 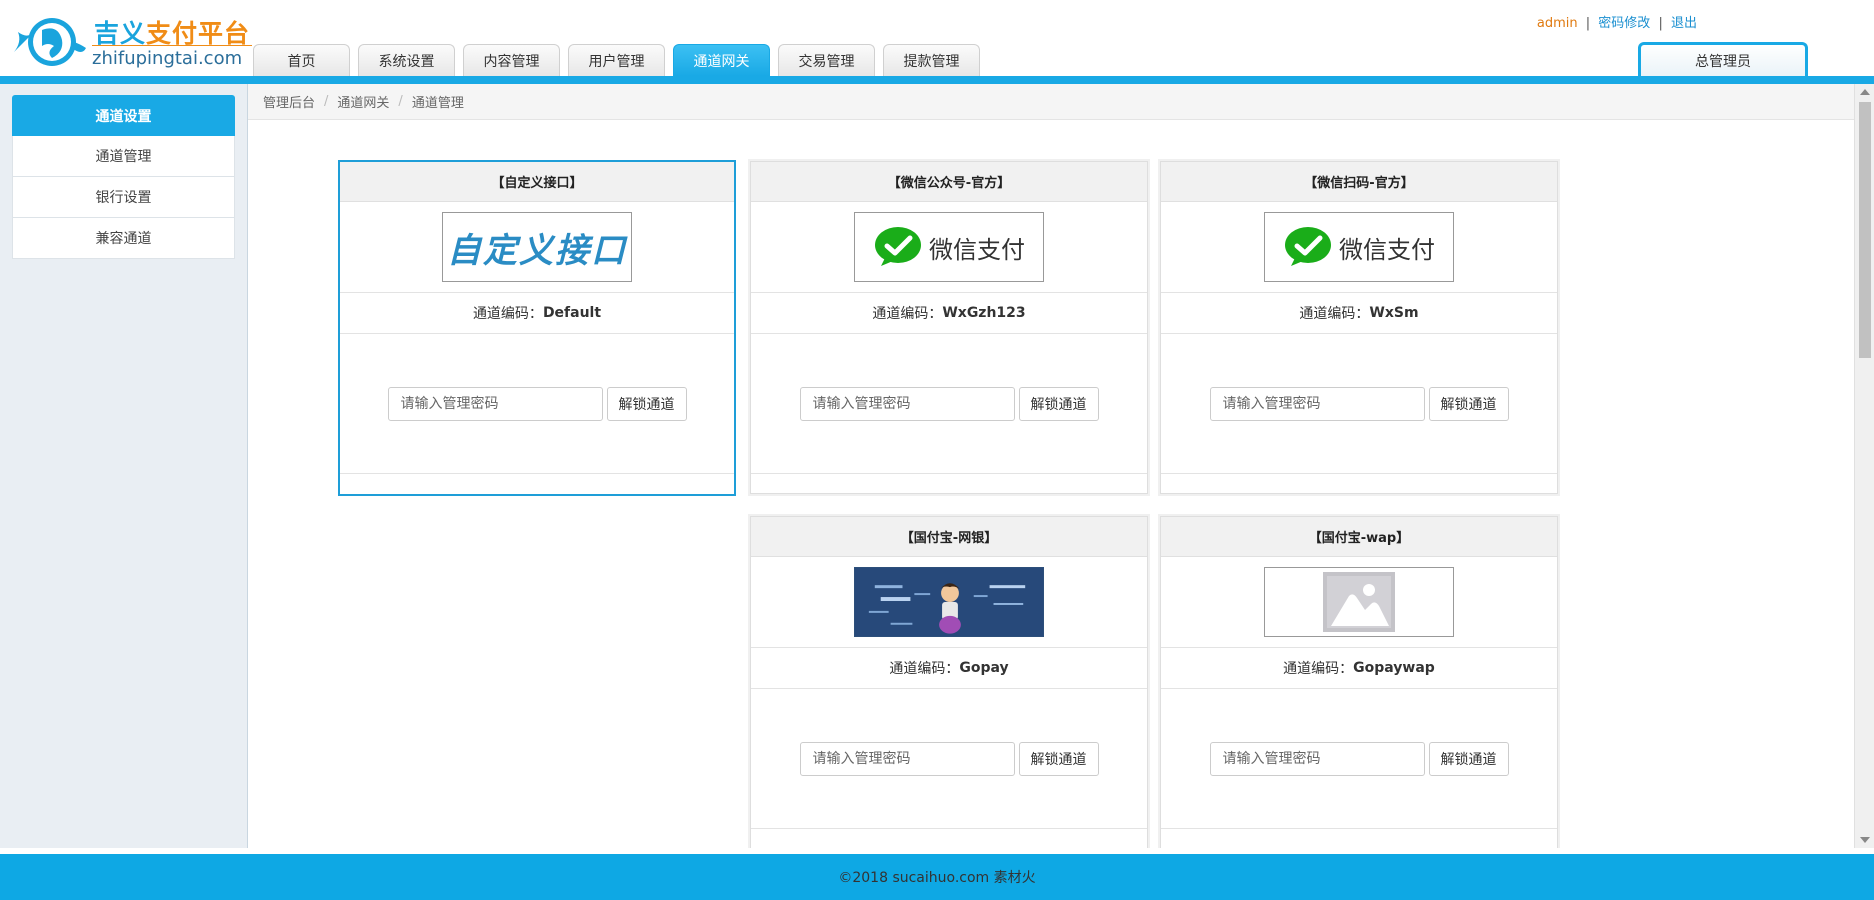 What do you see at coordinates (1865, 230) in the screenshot?
I see `scroll-thumb` at bounding box center [1865, 230].